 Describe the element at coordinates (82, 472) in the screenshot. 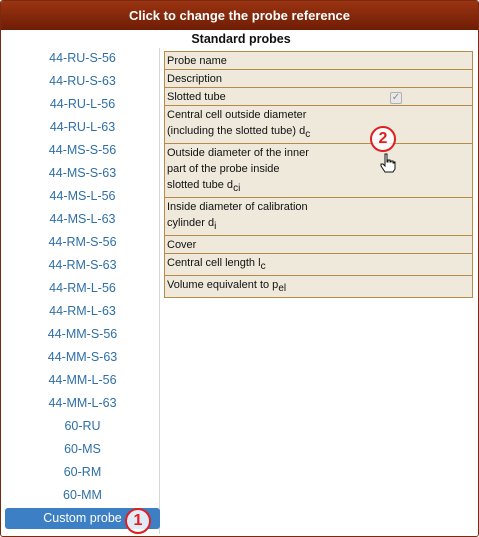

I see `probe-item: 60-RM` at that location.